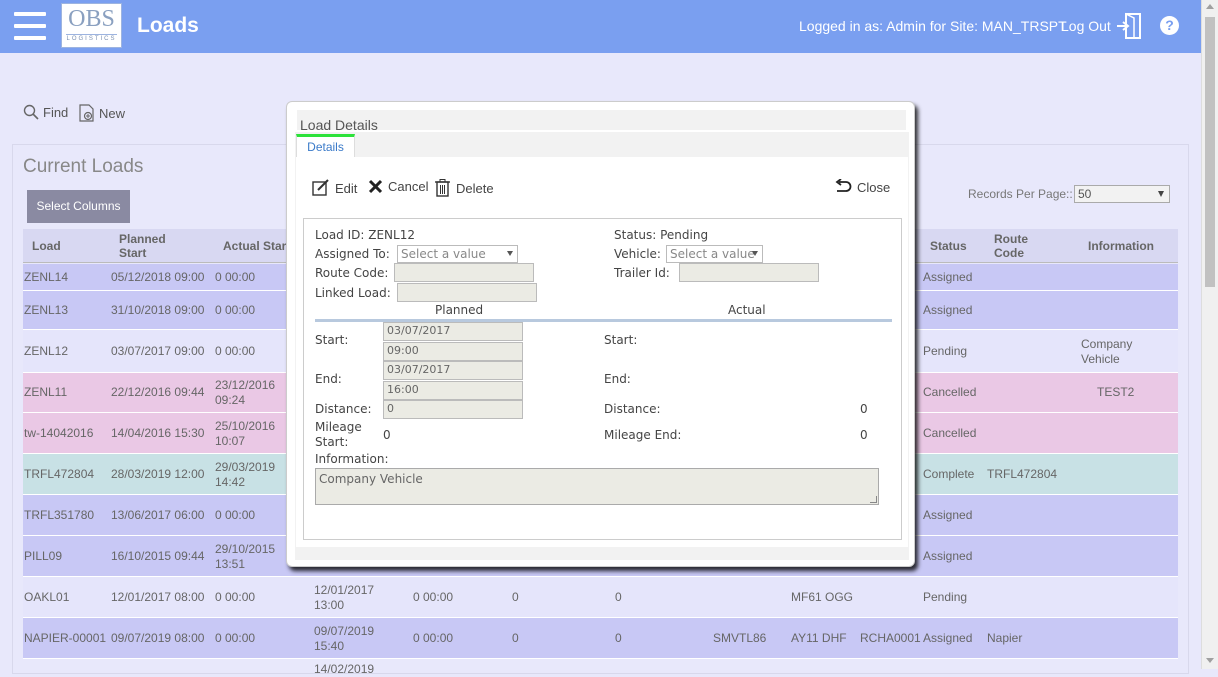 Image resolution: width=1218 pixels, height=677 pixels. I want to click on close-label: Close, so click(874, 187).